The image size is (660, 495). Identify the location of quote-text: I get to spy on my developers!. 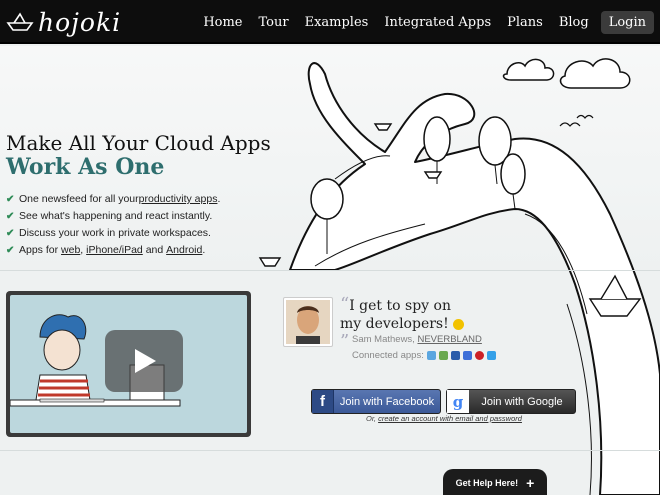
(395, 315).